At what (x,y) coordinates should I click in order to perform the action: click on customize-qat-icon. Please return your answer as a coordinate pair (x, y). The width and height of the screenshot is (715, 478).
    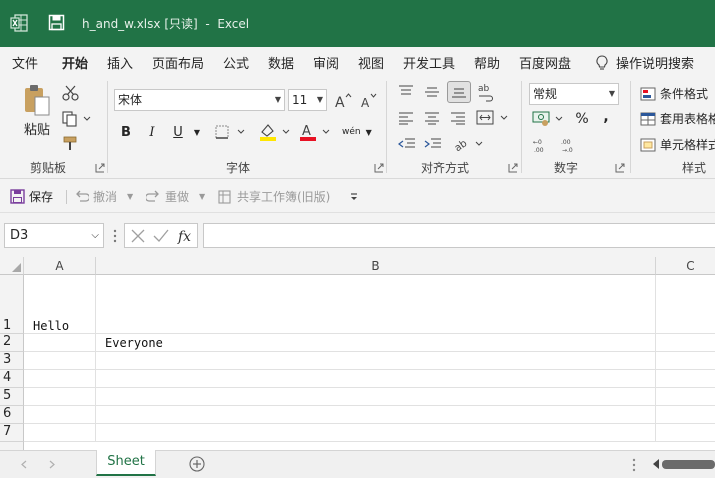
    Looking at the image, I should click on (354, 197).